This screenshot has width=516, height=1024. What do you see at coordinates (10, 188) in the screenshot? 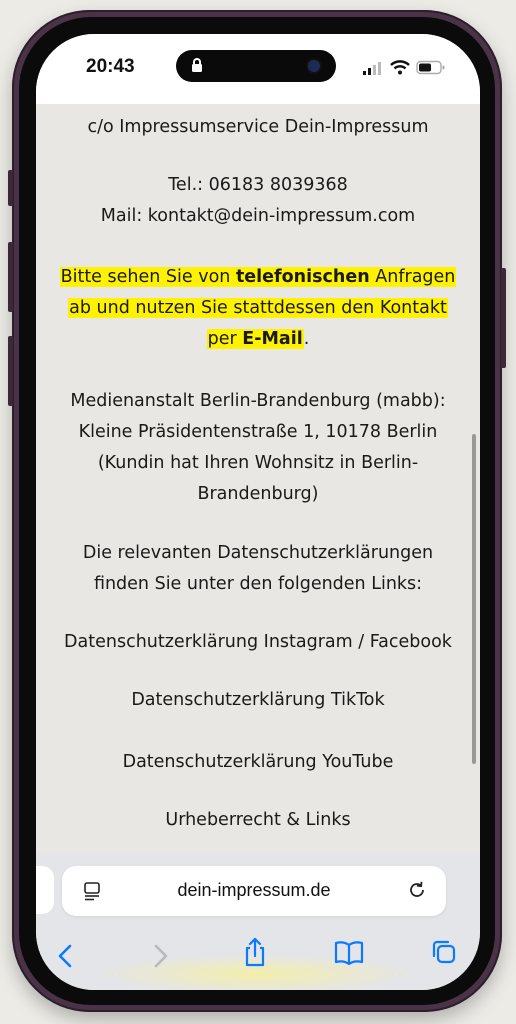
I see `action-button` at bounding box center [10, 188].